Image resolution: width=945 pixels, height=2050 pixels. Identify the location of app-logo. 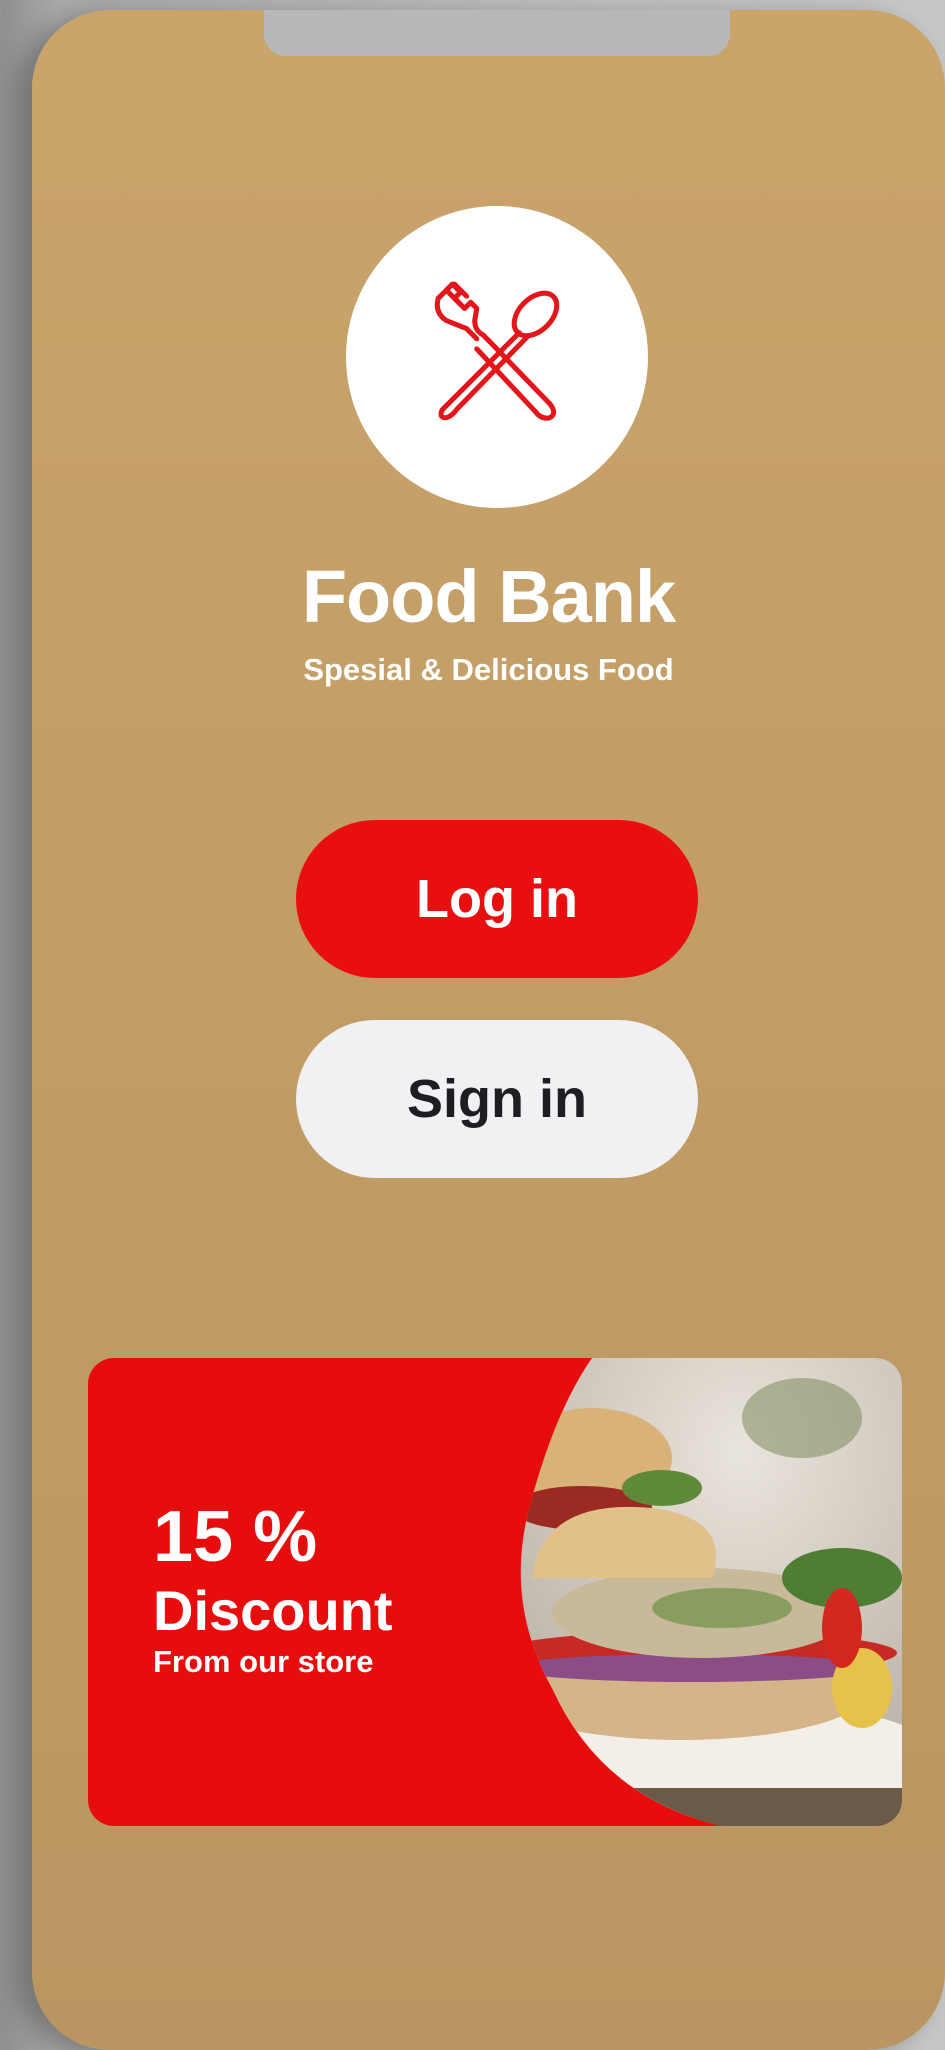
(497, 357).